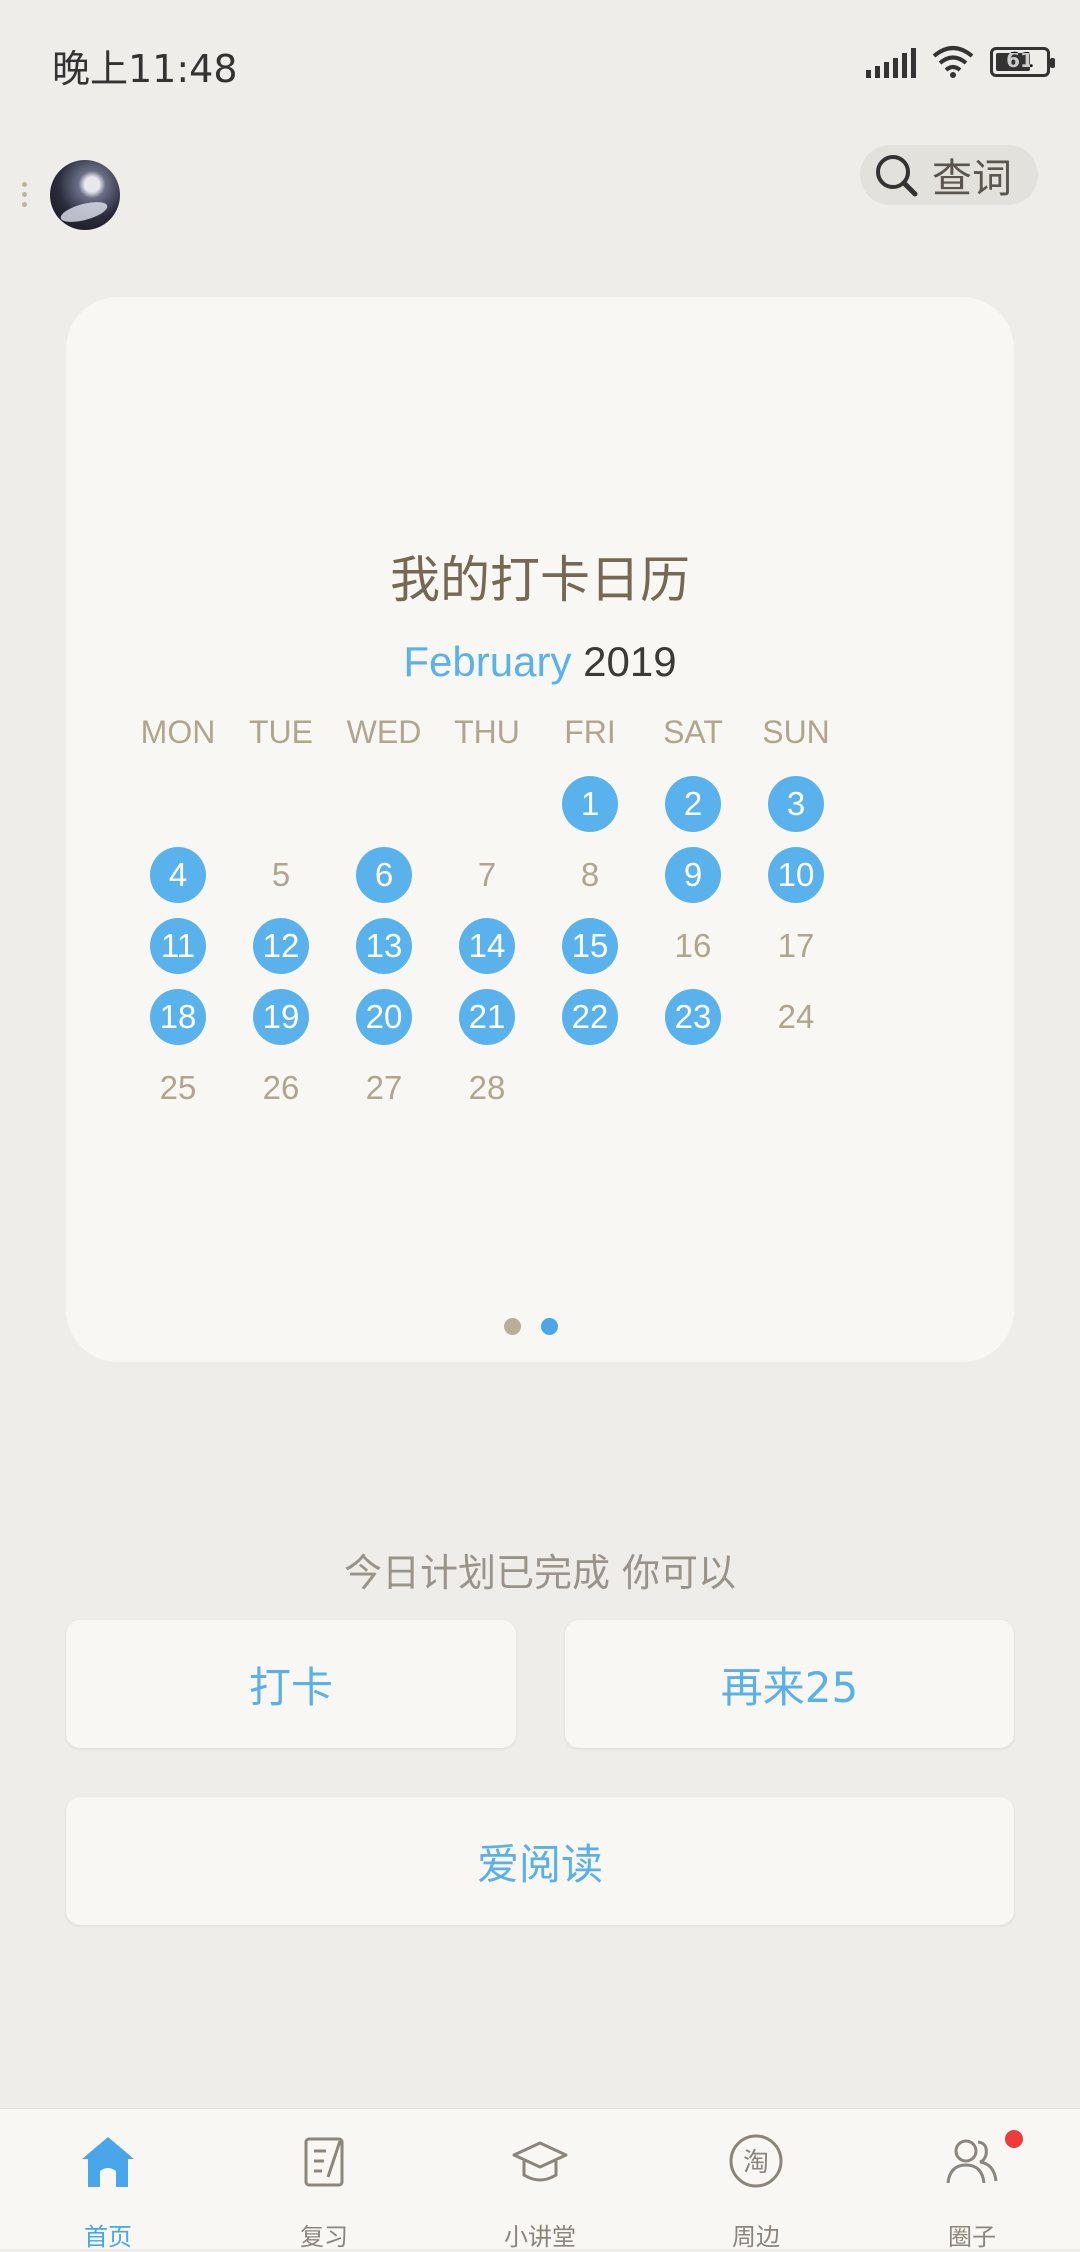  Describe the element at coordinates (590, 732) in the screenshot. I see `weekday-label: FRI` at that location.